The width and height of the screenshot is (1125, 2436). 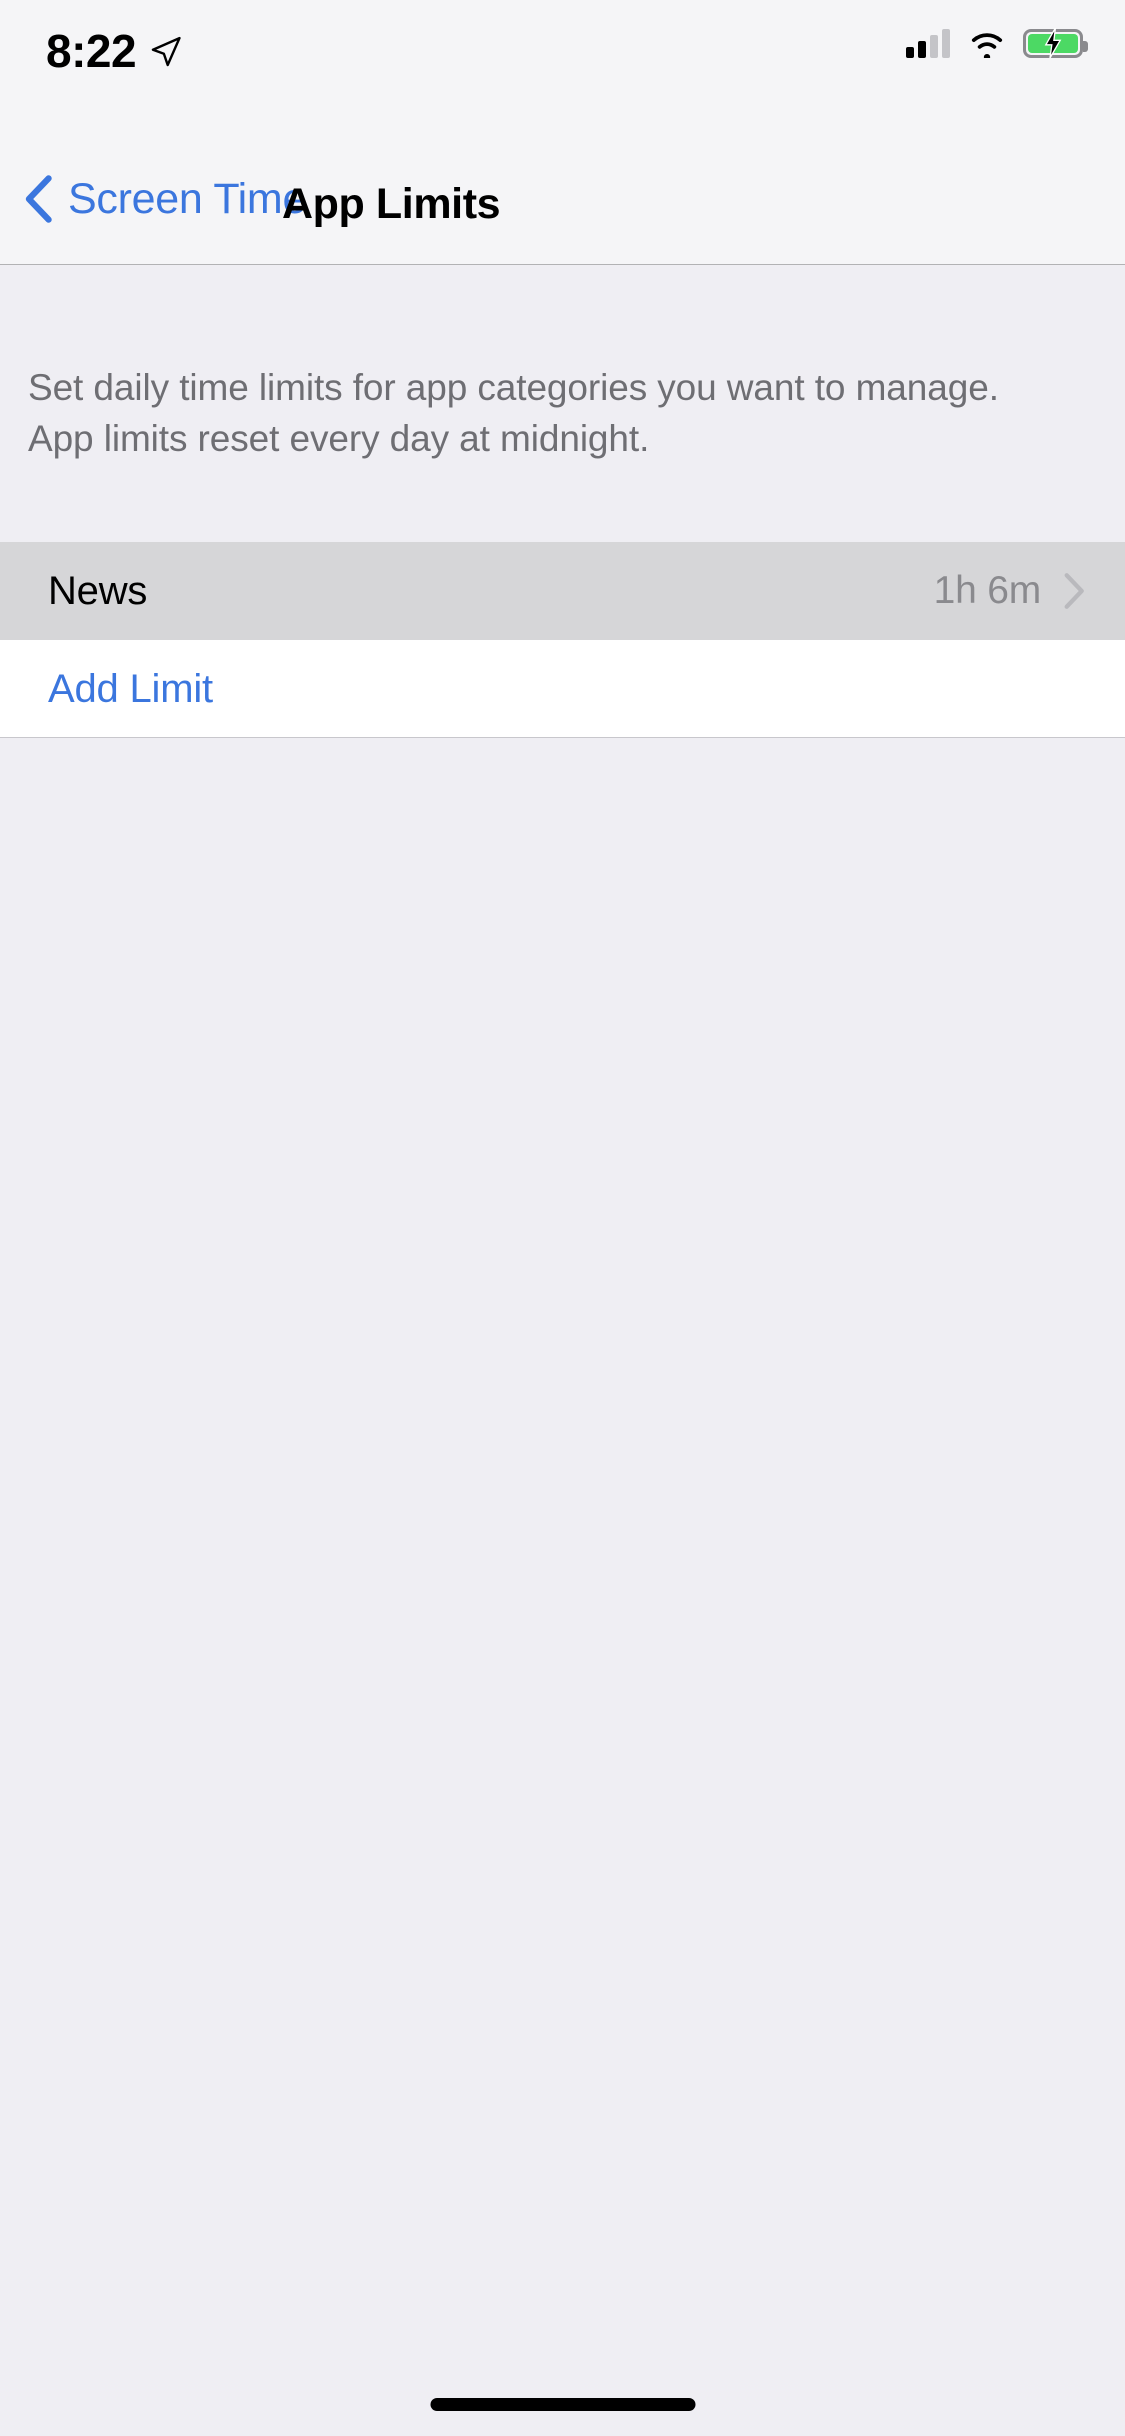 I want to click on limit-row-accessory: 1h 6m, so click(x=1009, y=591).